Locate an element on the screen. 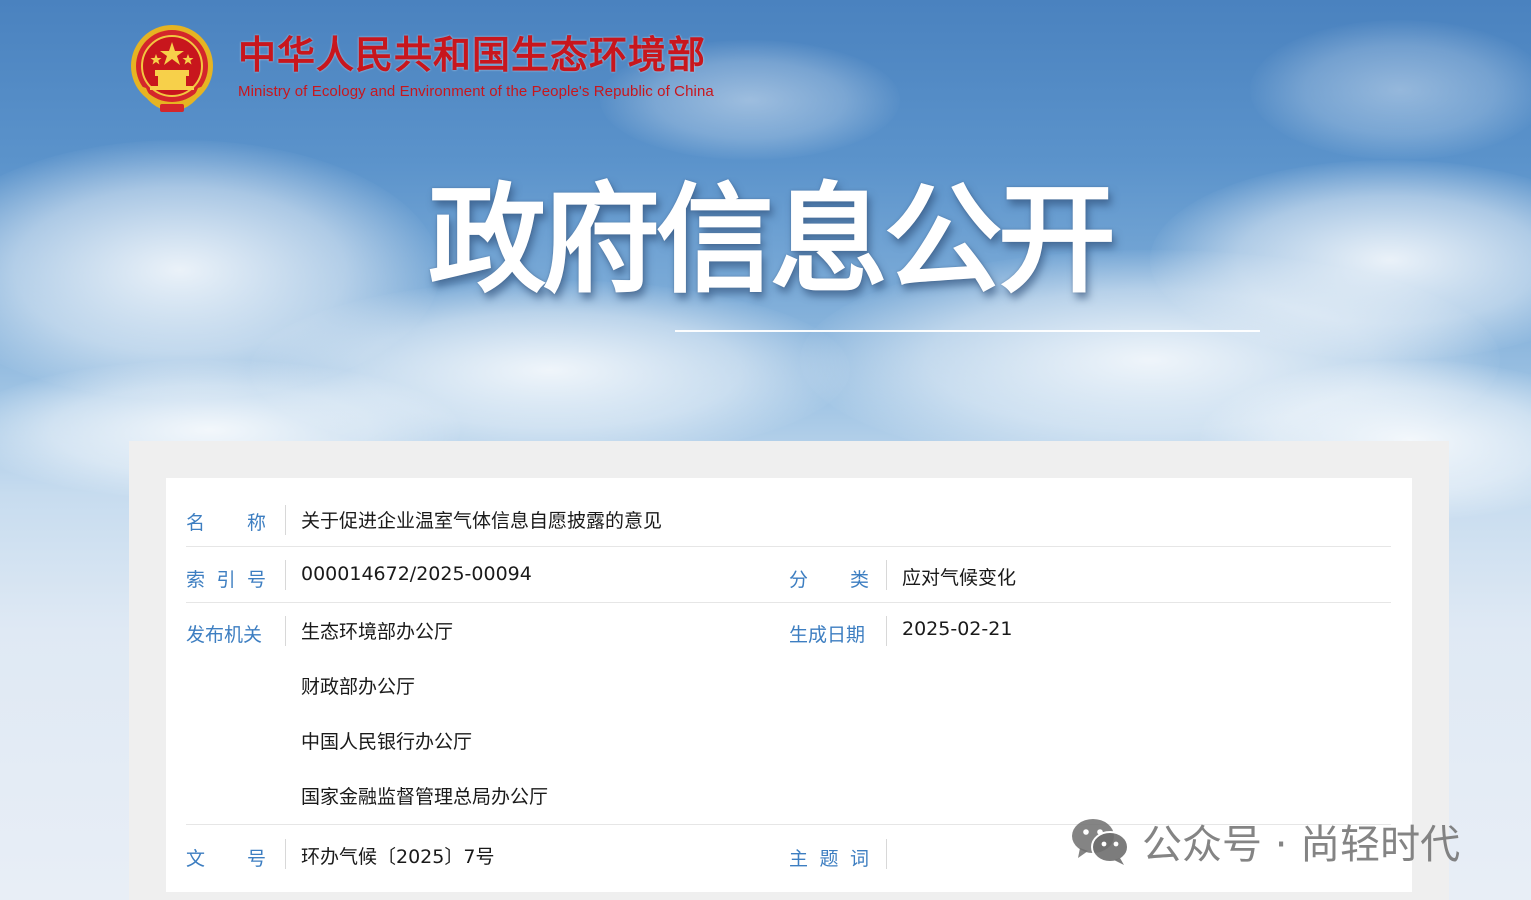 The width and height of the screenshot is (1531, 900). doc-no-divider is located at coordinates (285, 854).